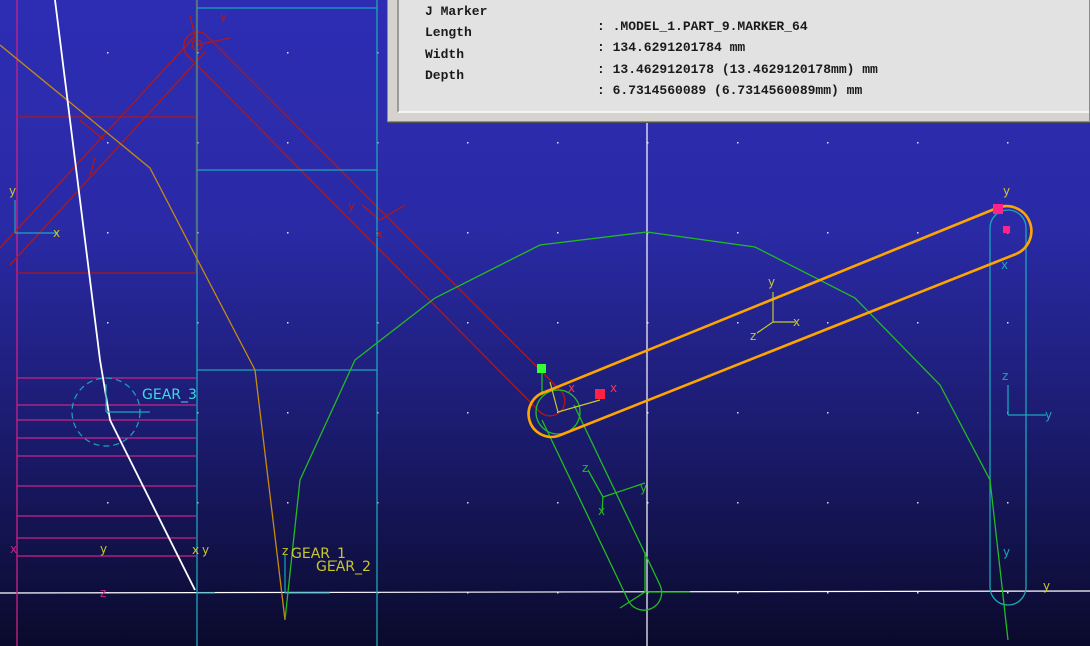  I want to click on info-value: : 134.6291201784 mm, so click(671, 47).